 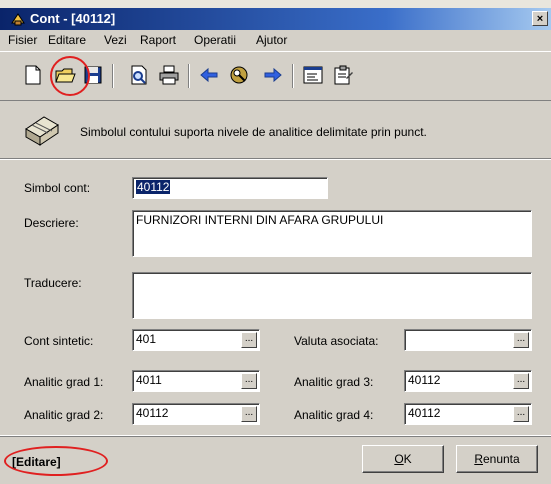 What do you see at coordinates (42, 131) in the screenshot?
I see `card-file-icon` at bounding box center [42, 131].